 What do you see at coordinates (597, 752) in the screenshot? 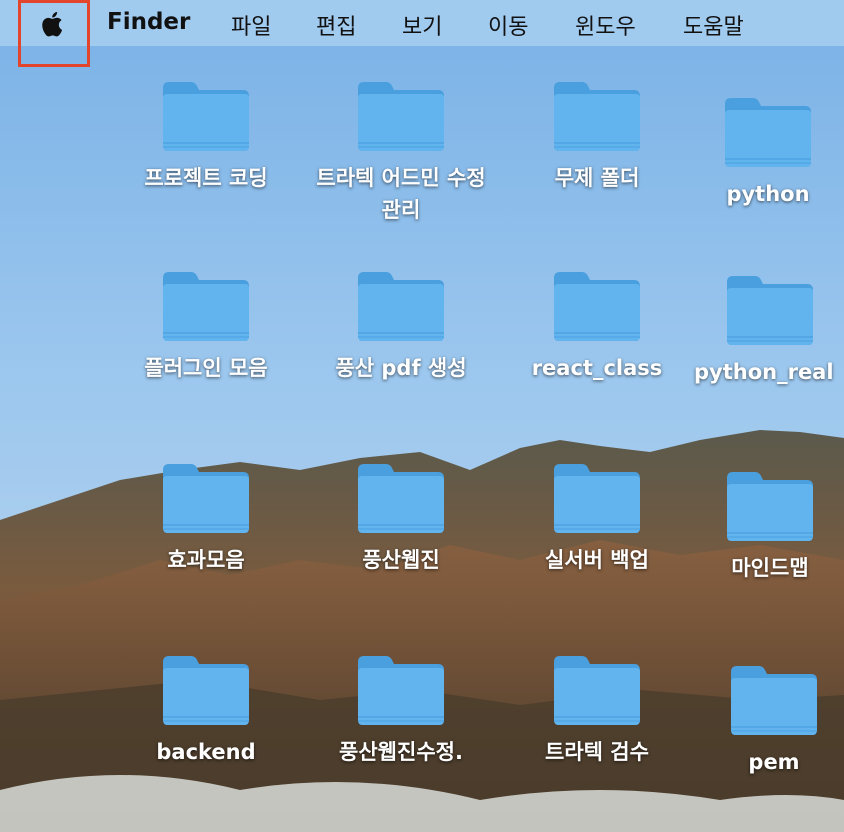
I see `folder-label: 트라텍 검수` at bounding box center [597, 752].